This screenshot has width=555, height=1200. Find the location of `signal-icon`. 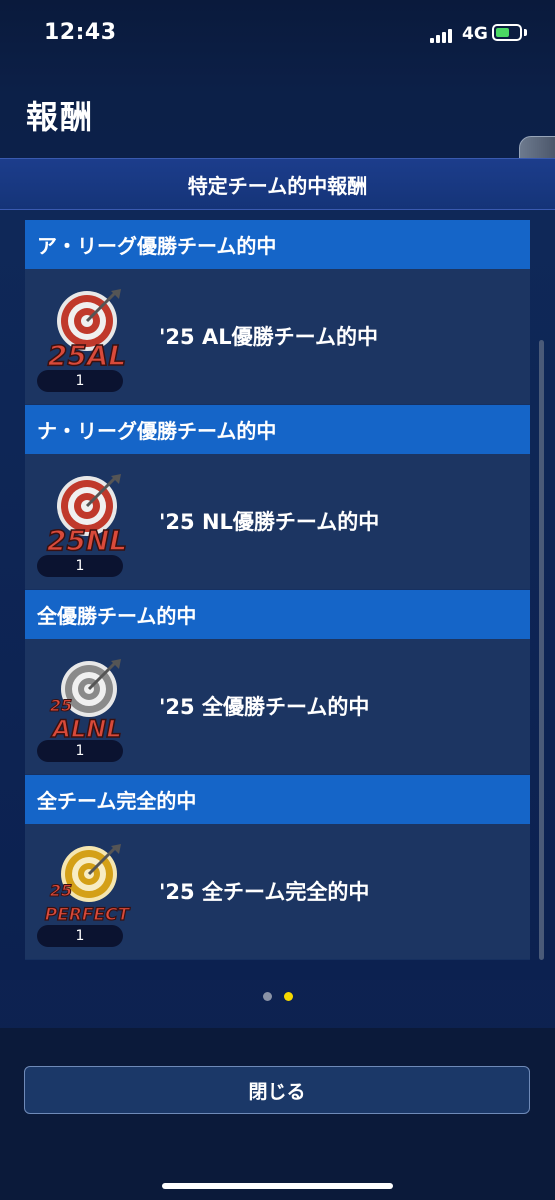

signal-icon is located at coordinates (443, 35).